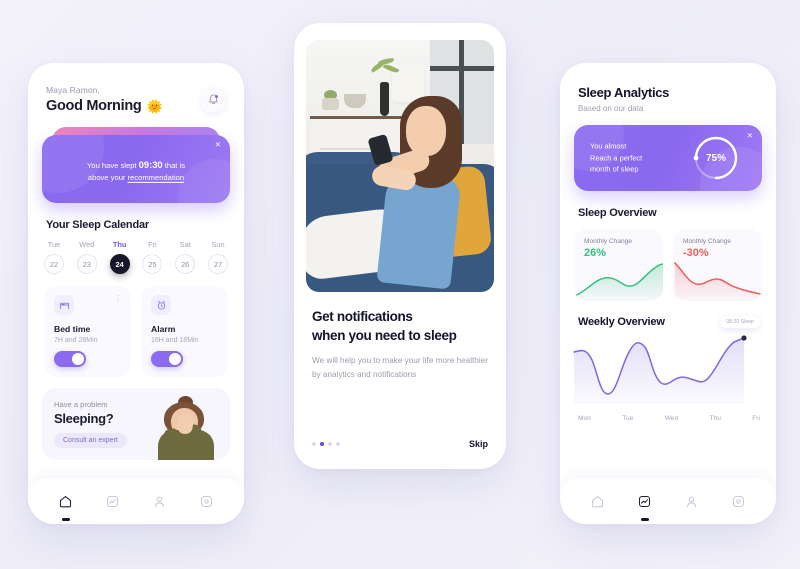 Image resolution: width=800 pixels, height=569 pixels. Describe the element at coordinates (391, 68) in the screenshot. I see `leaf-shape` at that location.